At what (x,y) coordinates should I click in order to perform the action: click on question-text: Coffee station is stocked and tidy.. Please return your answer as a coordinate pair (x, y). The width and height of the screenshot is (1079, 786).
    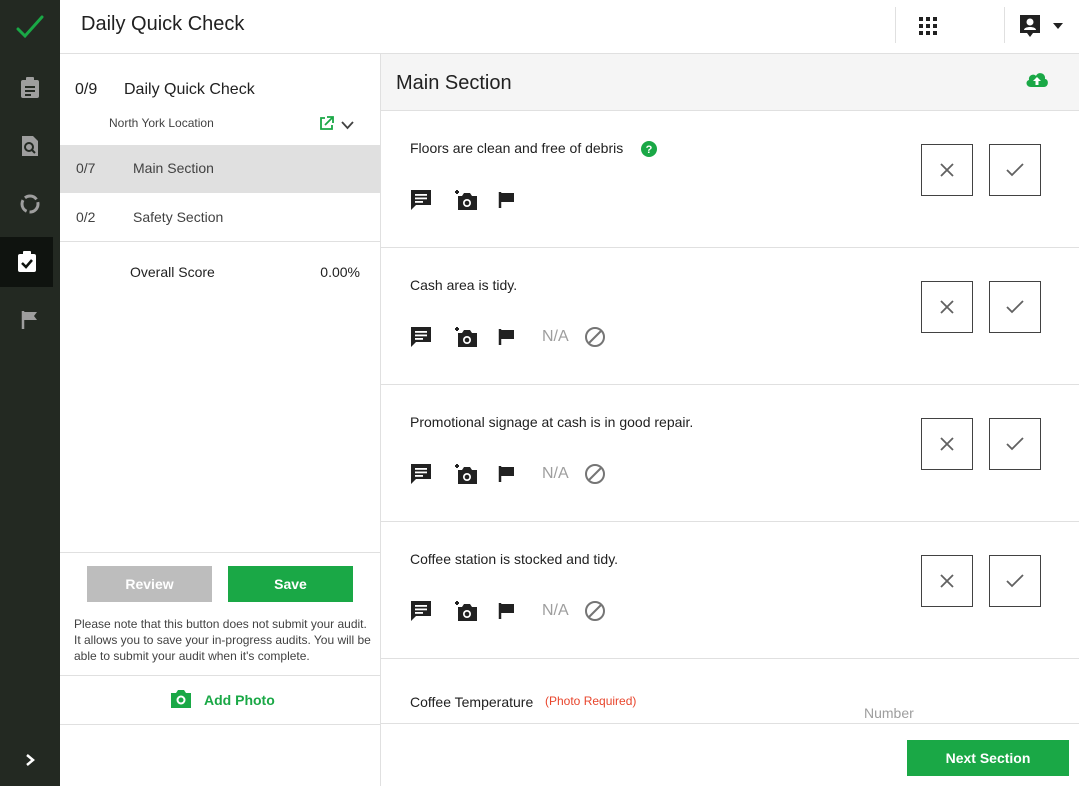
    Looking at the image, I should click on (514, 559).